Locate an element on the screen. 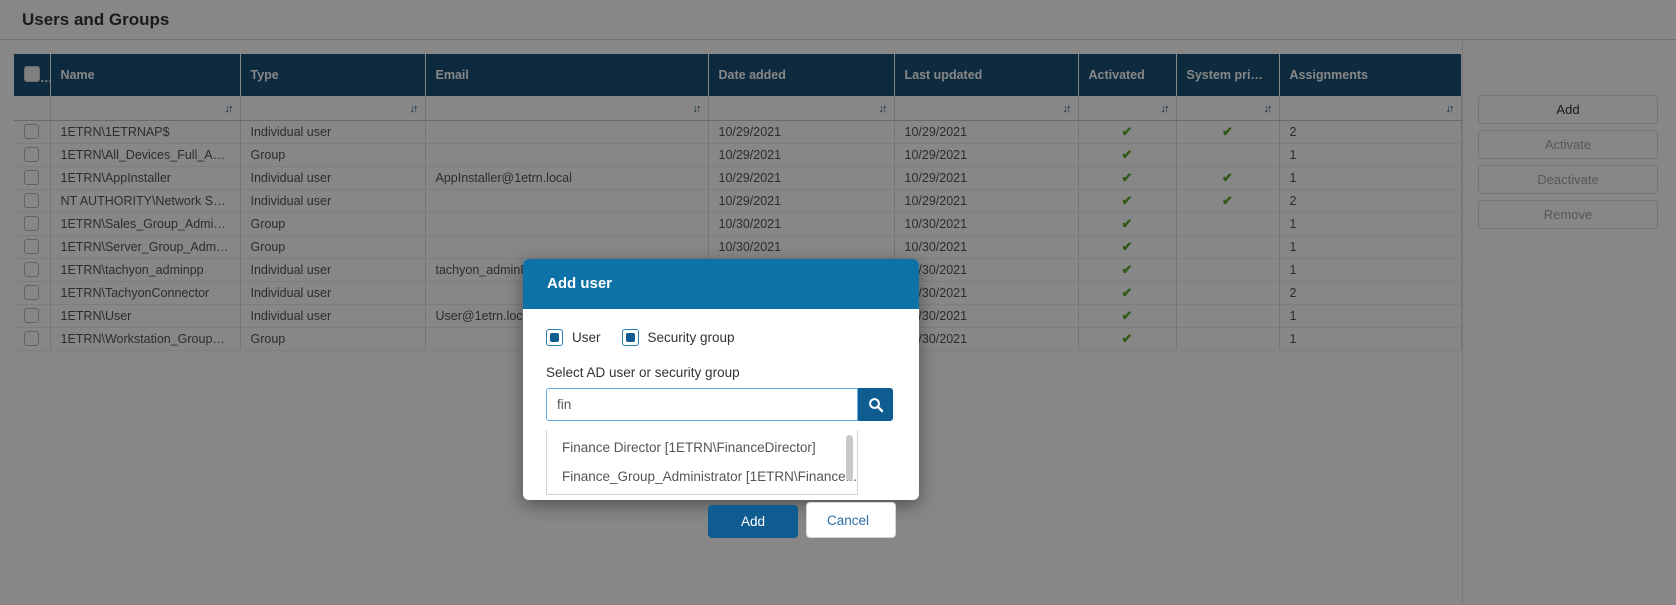 The width and height of the screenshot is (1676, 605). modal-title: Add user is located at coordinates (721, 284).